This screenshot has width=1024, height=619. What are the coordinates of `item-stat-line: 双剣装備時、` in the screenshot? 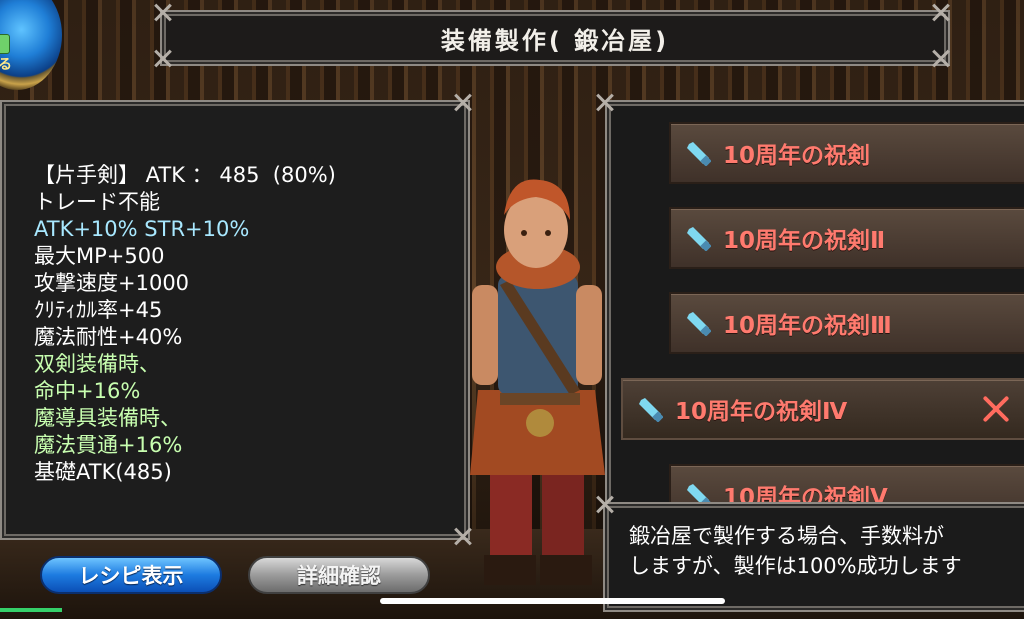 It's located at (97, 364).